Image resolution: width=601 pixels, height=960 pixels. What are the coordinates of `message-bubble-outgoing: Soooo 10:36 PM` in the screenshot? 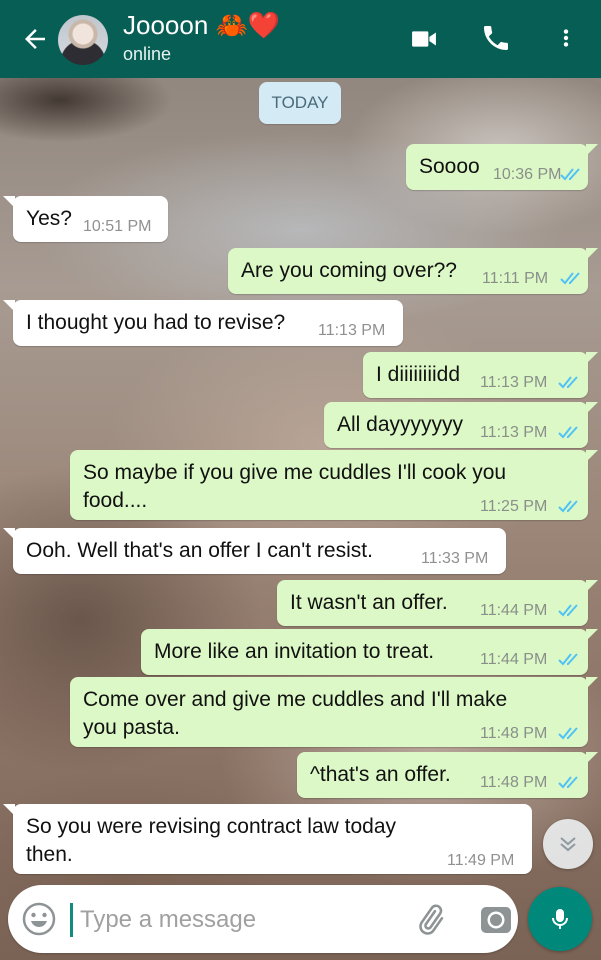 It's located at (502, 167).